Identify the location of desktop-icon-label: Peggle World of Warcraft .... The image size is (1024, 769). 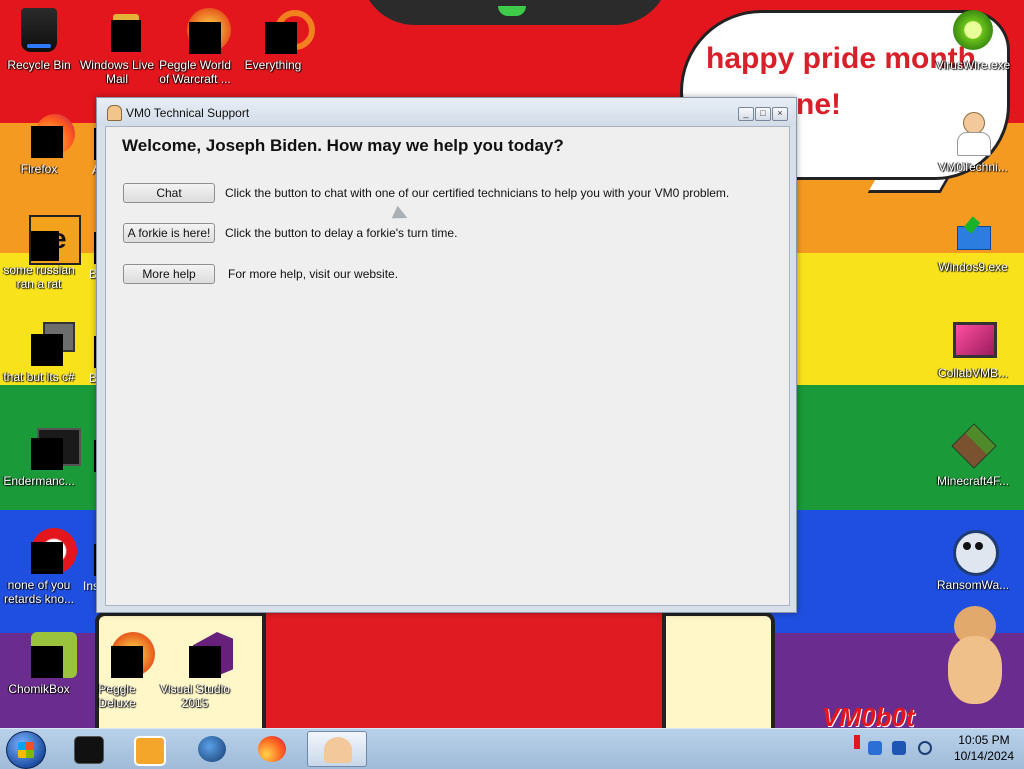
(195, 72).